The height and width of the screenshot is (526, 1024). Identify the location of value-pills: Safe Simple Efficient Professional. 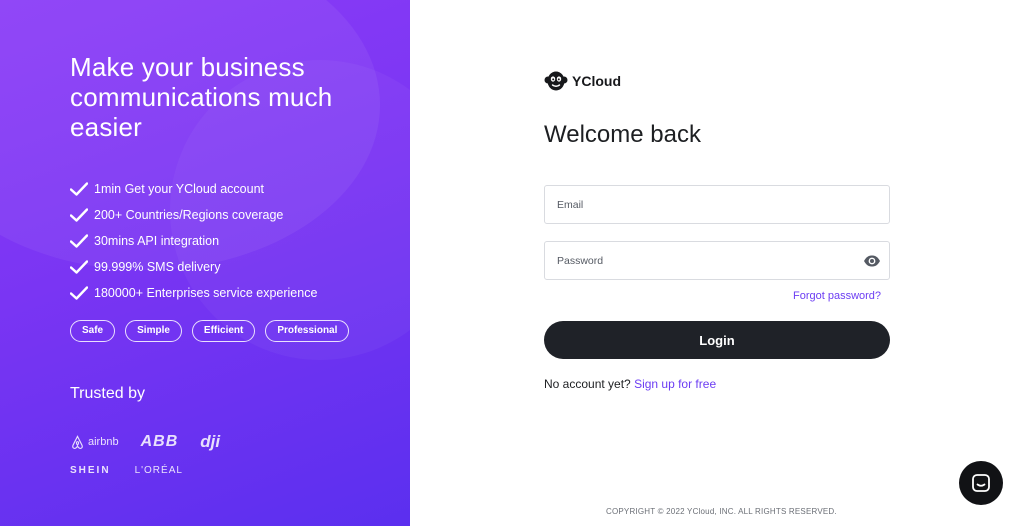
(214, 331).